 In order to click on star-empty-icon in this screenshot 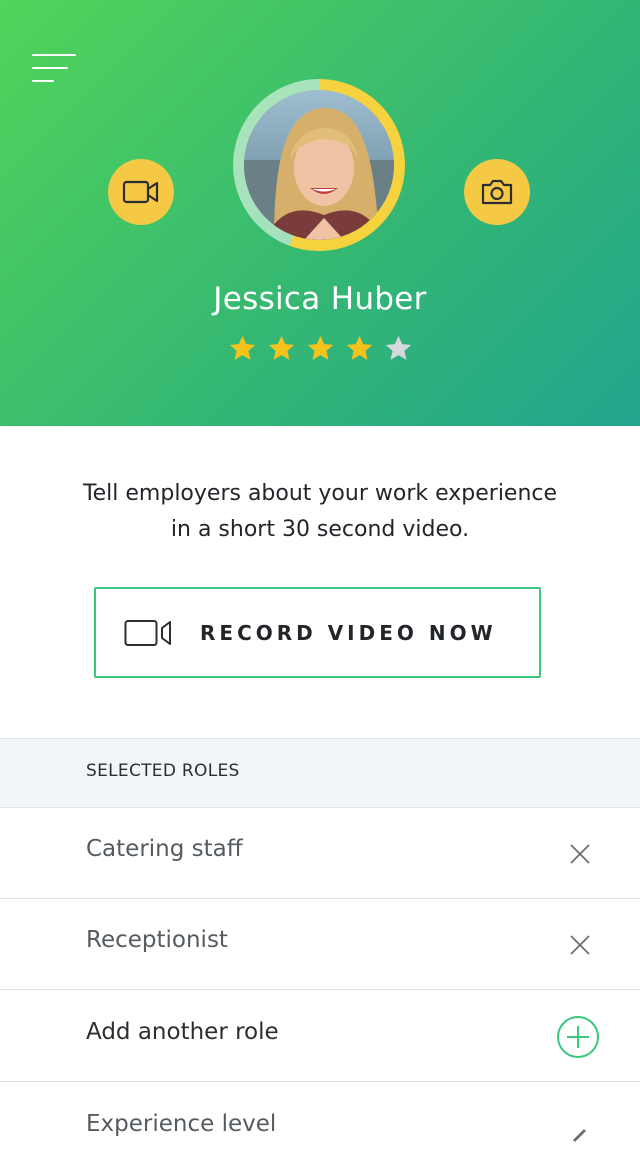, I will do `click(398, 347)`.